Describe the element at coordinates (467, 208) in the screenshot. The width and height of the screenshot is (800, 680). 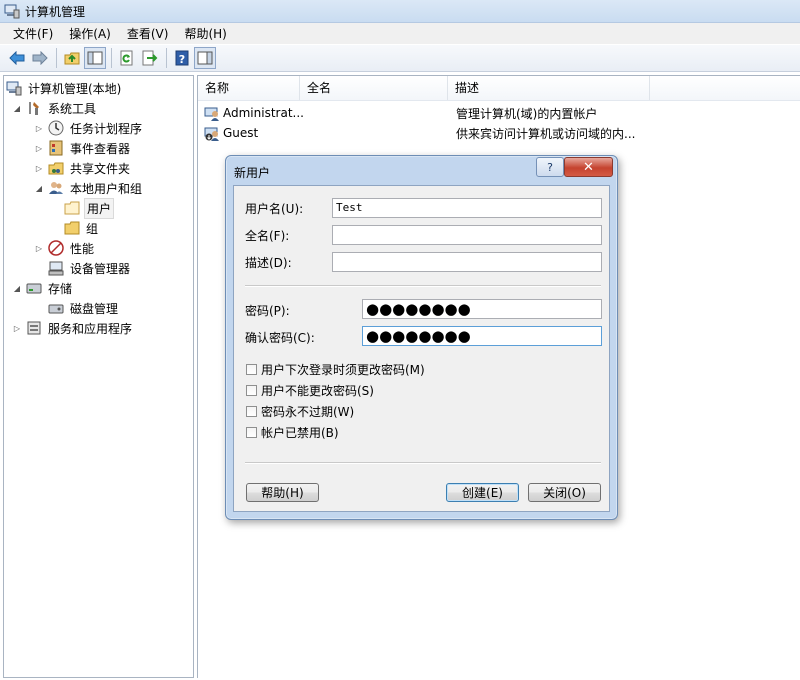
I see `username-field: Test` at that location.